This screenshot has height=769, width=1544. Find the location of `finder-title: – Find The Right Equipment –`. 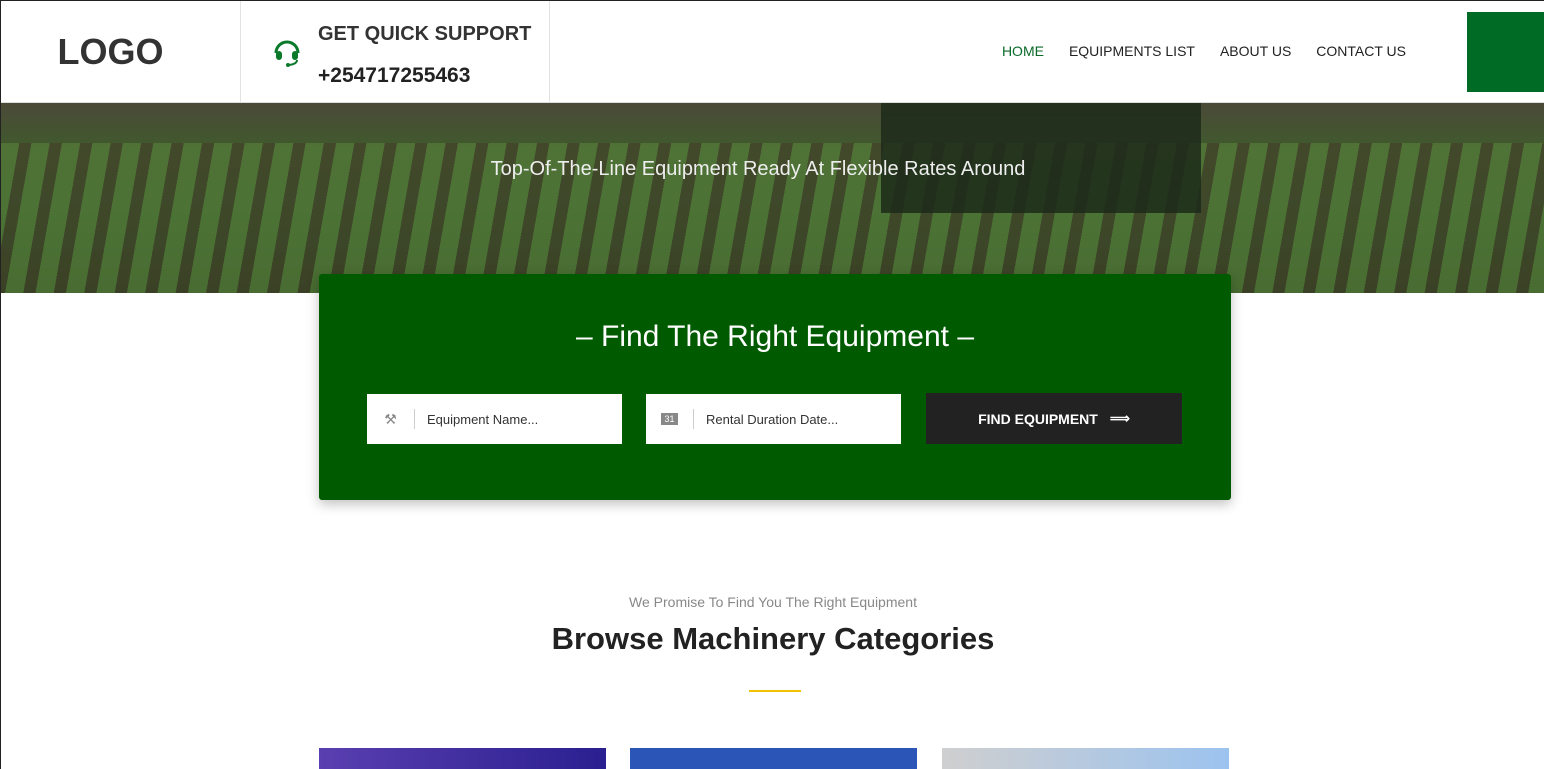

finder-title: – Find The Right Equipment – is located at coordinates (775, 336).